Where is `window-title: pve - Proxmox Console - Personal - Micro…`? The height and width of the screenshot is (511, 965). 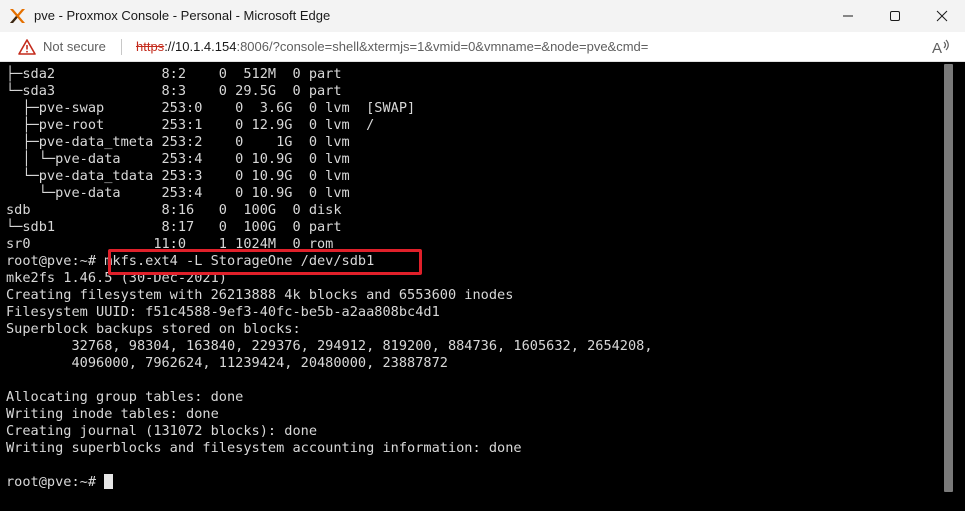 window-title: pve - Proxmox Console - Personal - Micro… is located at coordinates (182, 15).